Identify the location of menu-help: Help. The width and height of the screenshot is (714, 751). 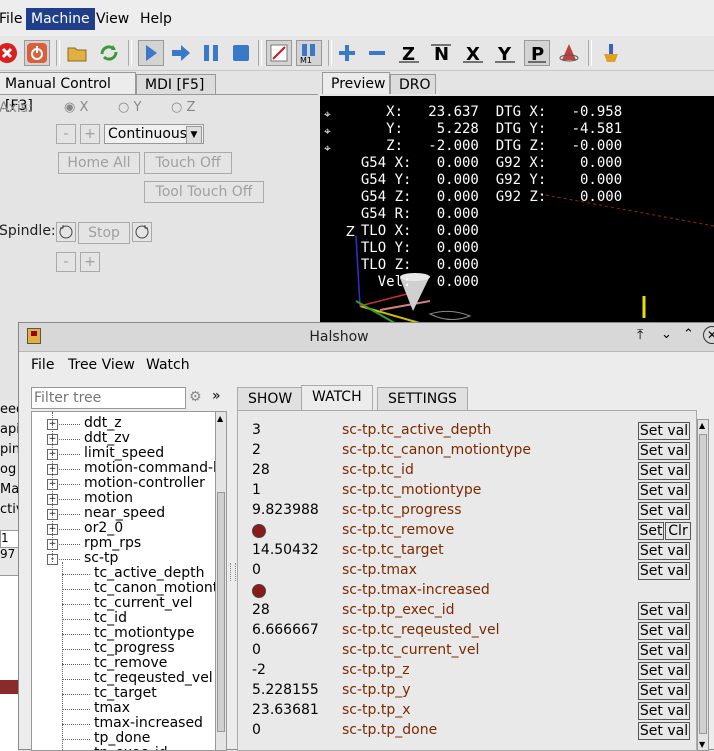
(156, 19).